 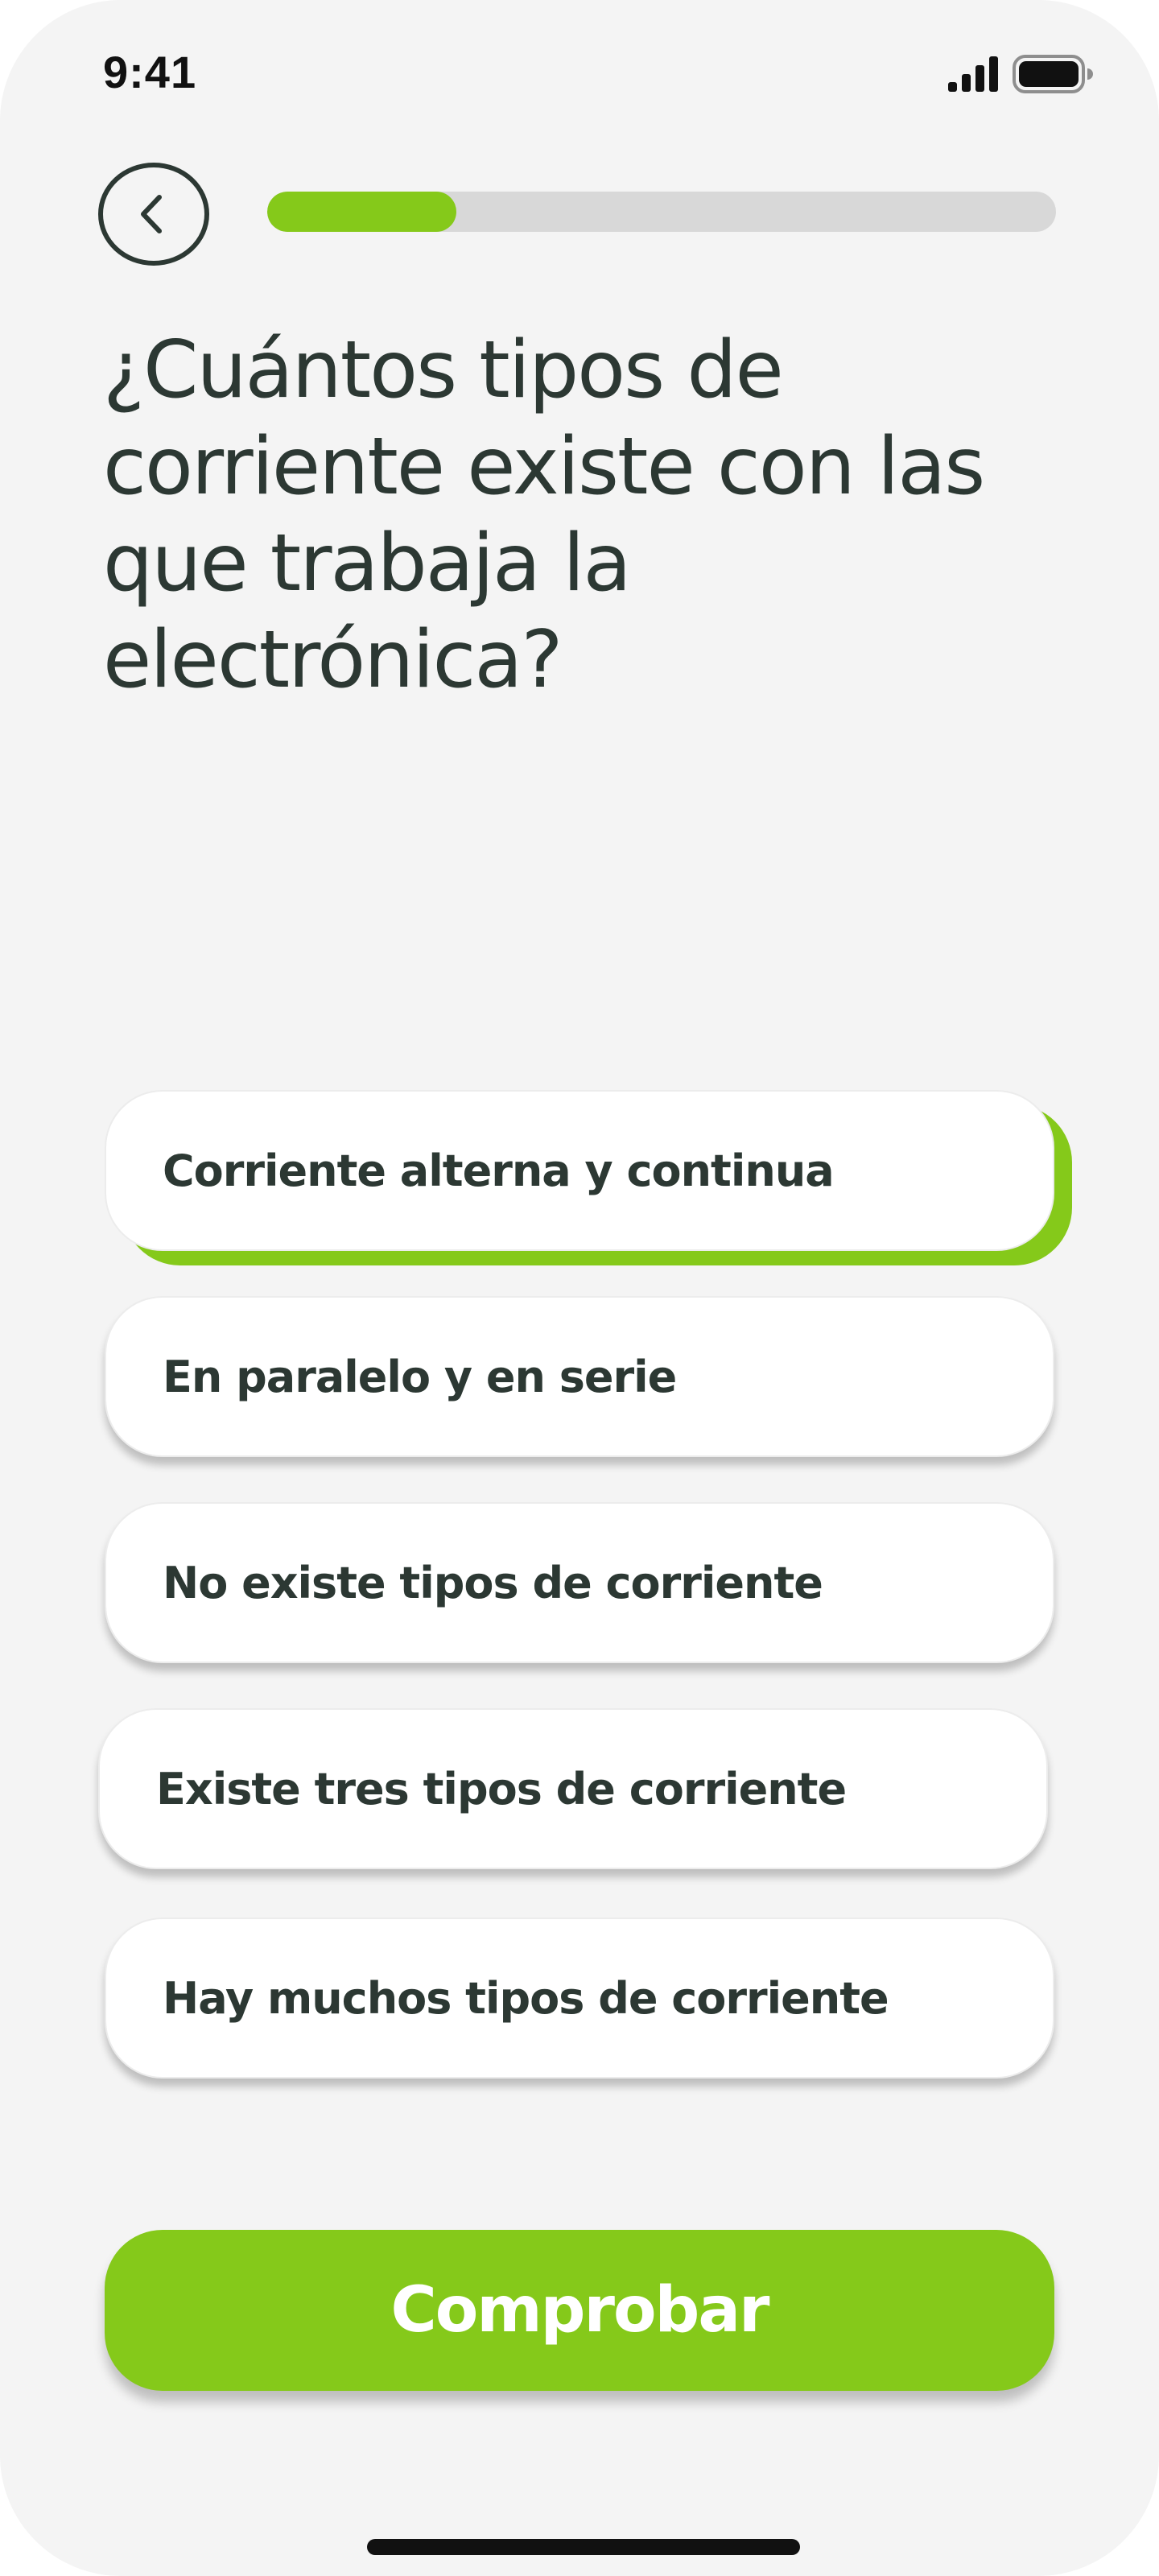 What do you see at coordinates (661, 212) in the screenshot?
I see `progress-bar` at bounding box center [661, 212].